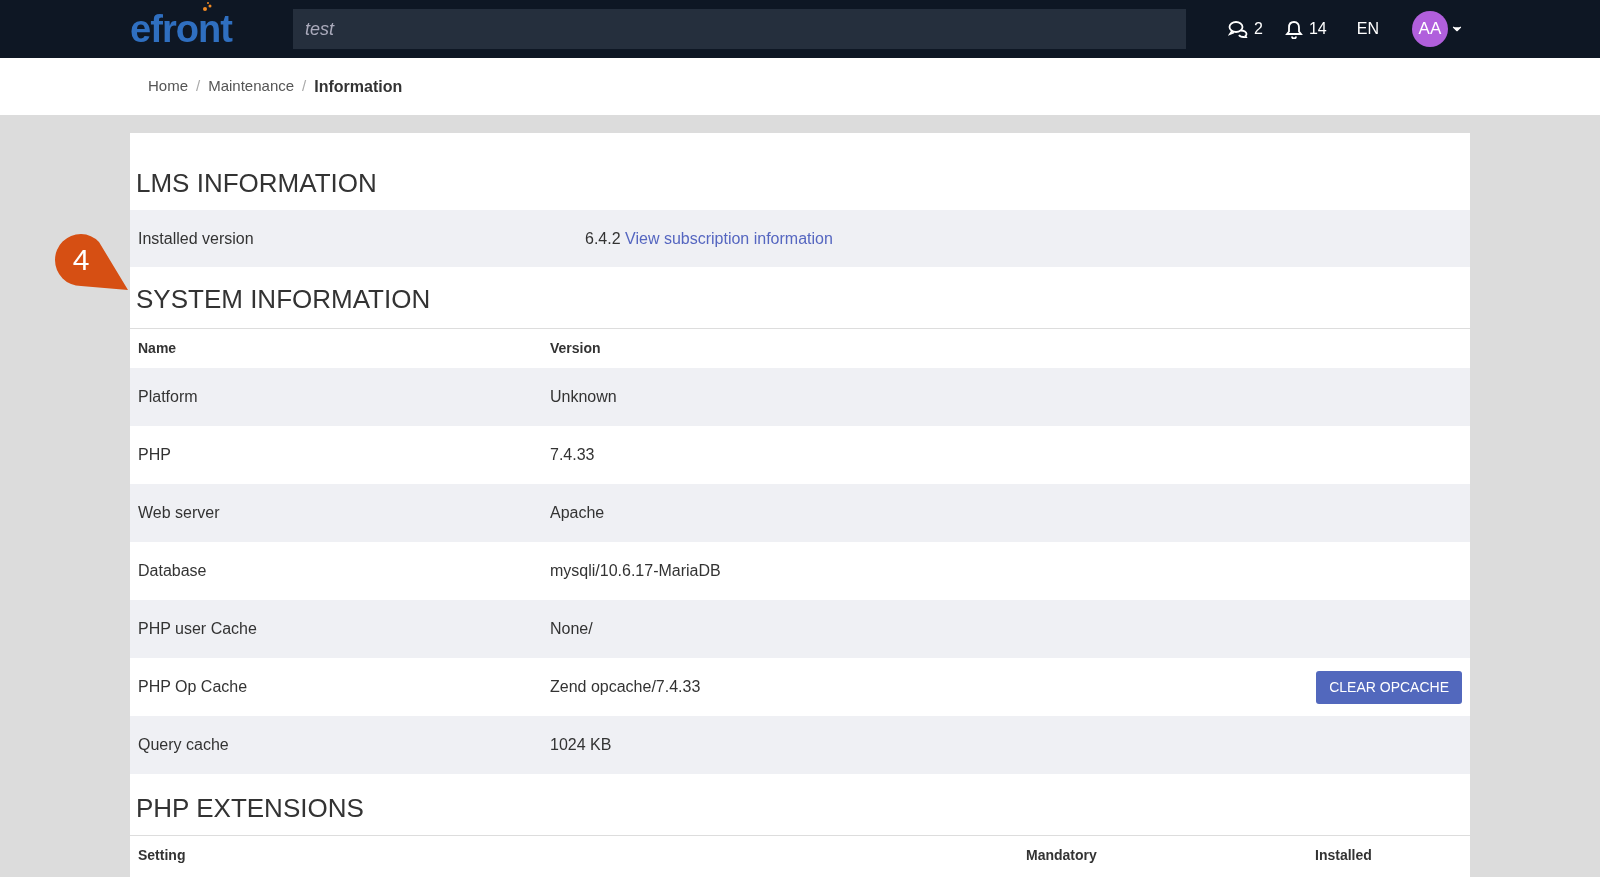  Describe the element at coordinates (208, 7) in the screenshot. I see `sparks-icon` at that location.